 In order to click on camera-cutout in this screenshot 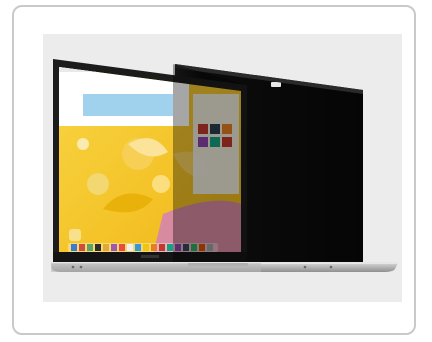, I will do `click(276, 84)`.